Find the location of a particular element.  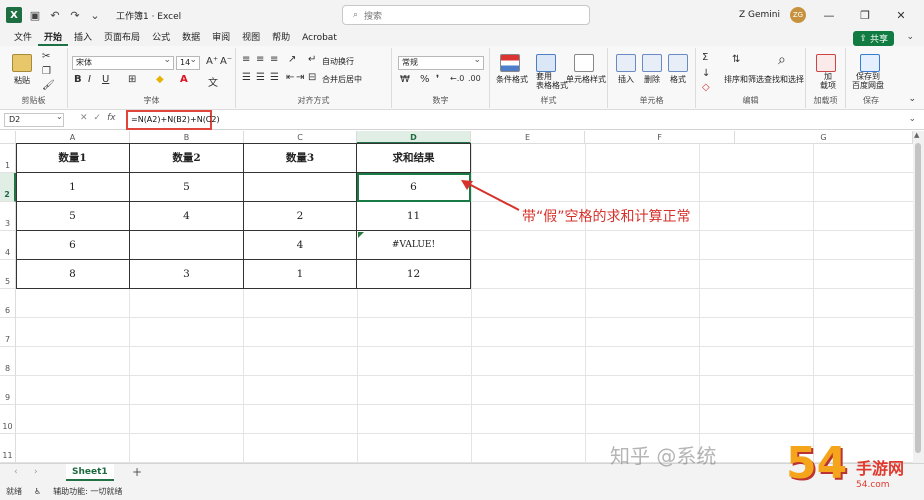

cell-c3: 2 is located at coordinates (300, 216).